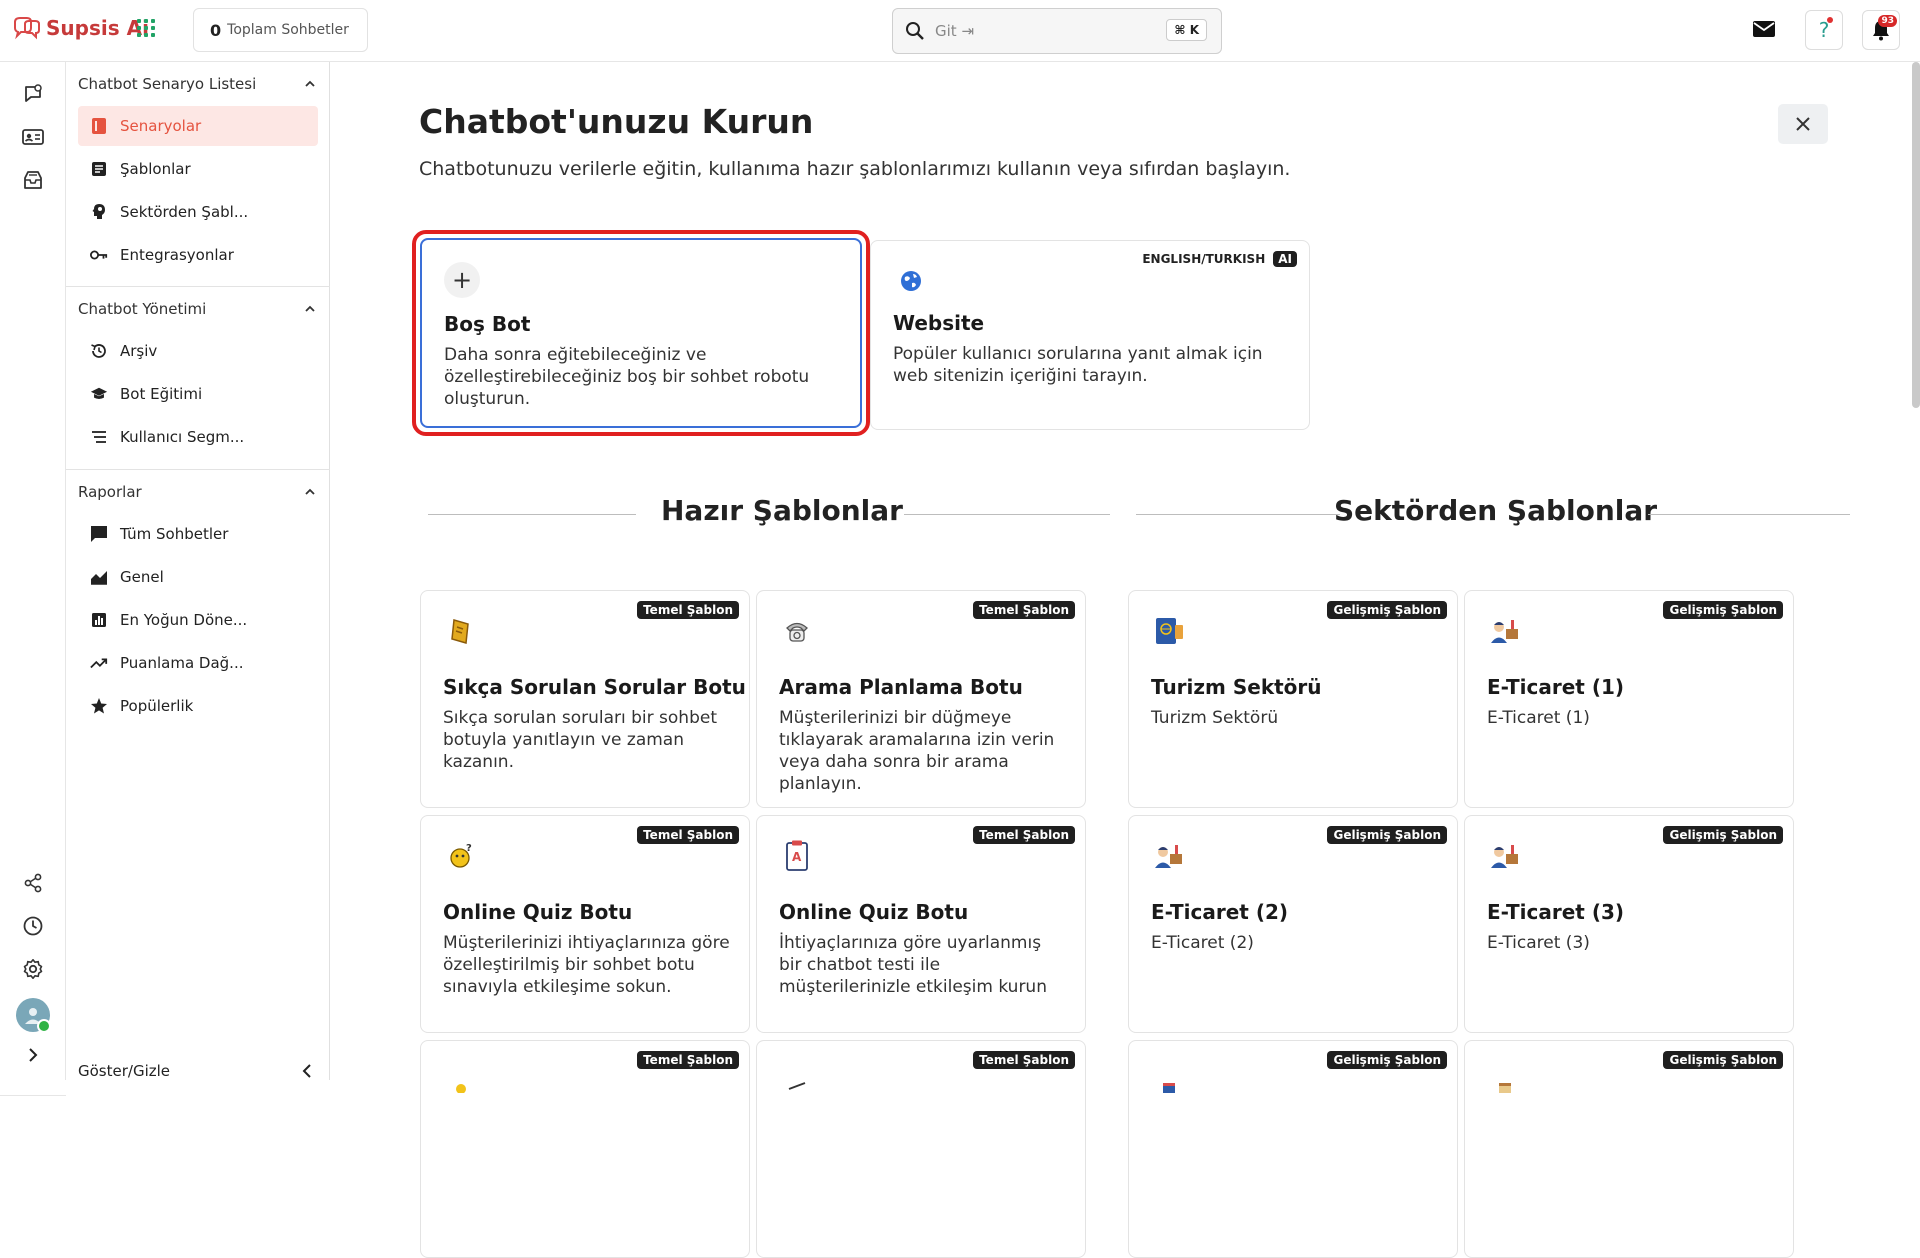  Describe the element at coordinates (1887, 21) in the screenshot. I see `notification-badge: 93` at that location.